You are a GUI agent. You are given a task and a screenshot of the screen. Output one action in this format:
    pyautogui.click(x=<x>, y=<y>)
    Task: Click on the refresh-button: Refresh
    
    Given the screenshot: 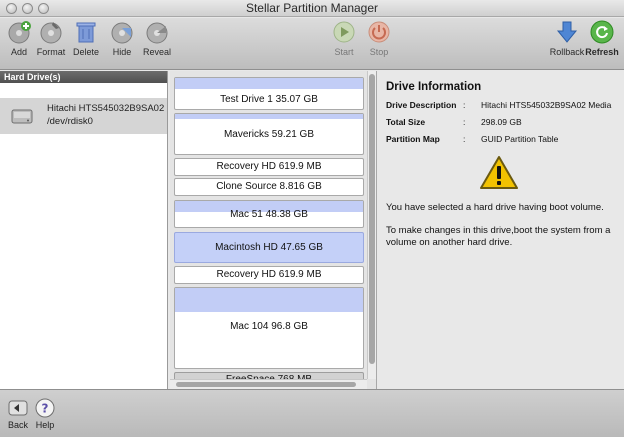 What is the action you would take?
    pyautogui.click(x=602, y=44)
    